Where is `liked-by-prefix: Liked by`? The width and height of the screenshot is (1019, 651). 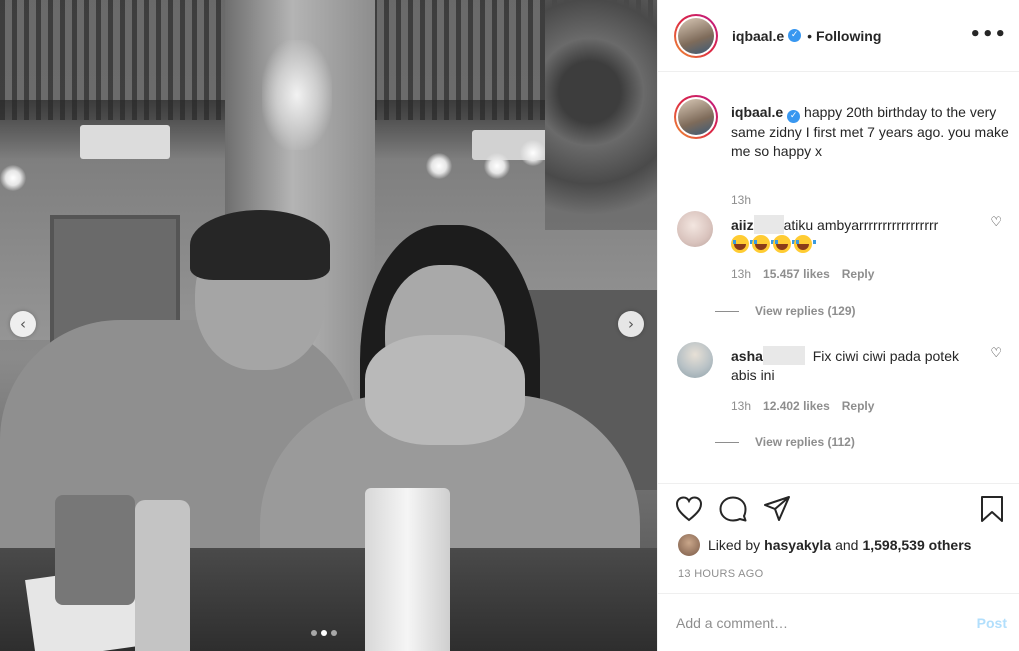
liked-by-prefix: Liked by is located at coordinates (734, 545).